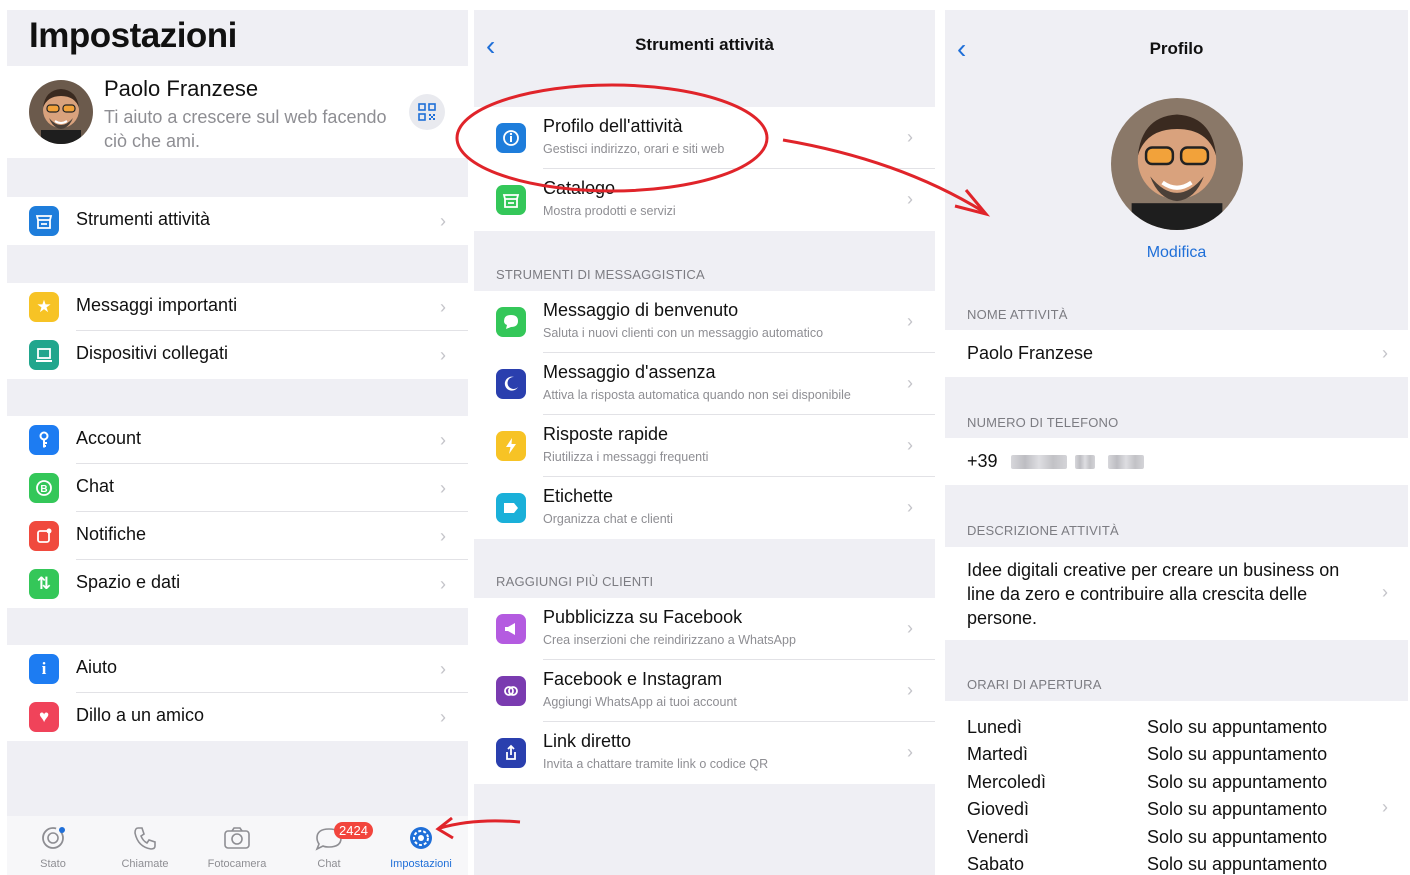 The width and height of the screenshot is (1410, 875). What do you see at coordinates (427, 112) in the screenshot?
I see `qr-code-button` at bounding box center [427, 112].